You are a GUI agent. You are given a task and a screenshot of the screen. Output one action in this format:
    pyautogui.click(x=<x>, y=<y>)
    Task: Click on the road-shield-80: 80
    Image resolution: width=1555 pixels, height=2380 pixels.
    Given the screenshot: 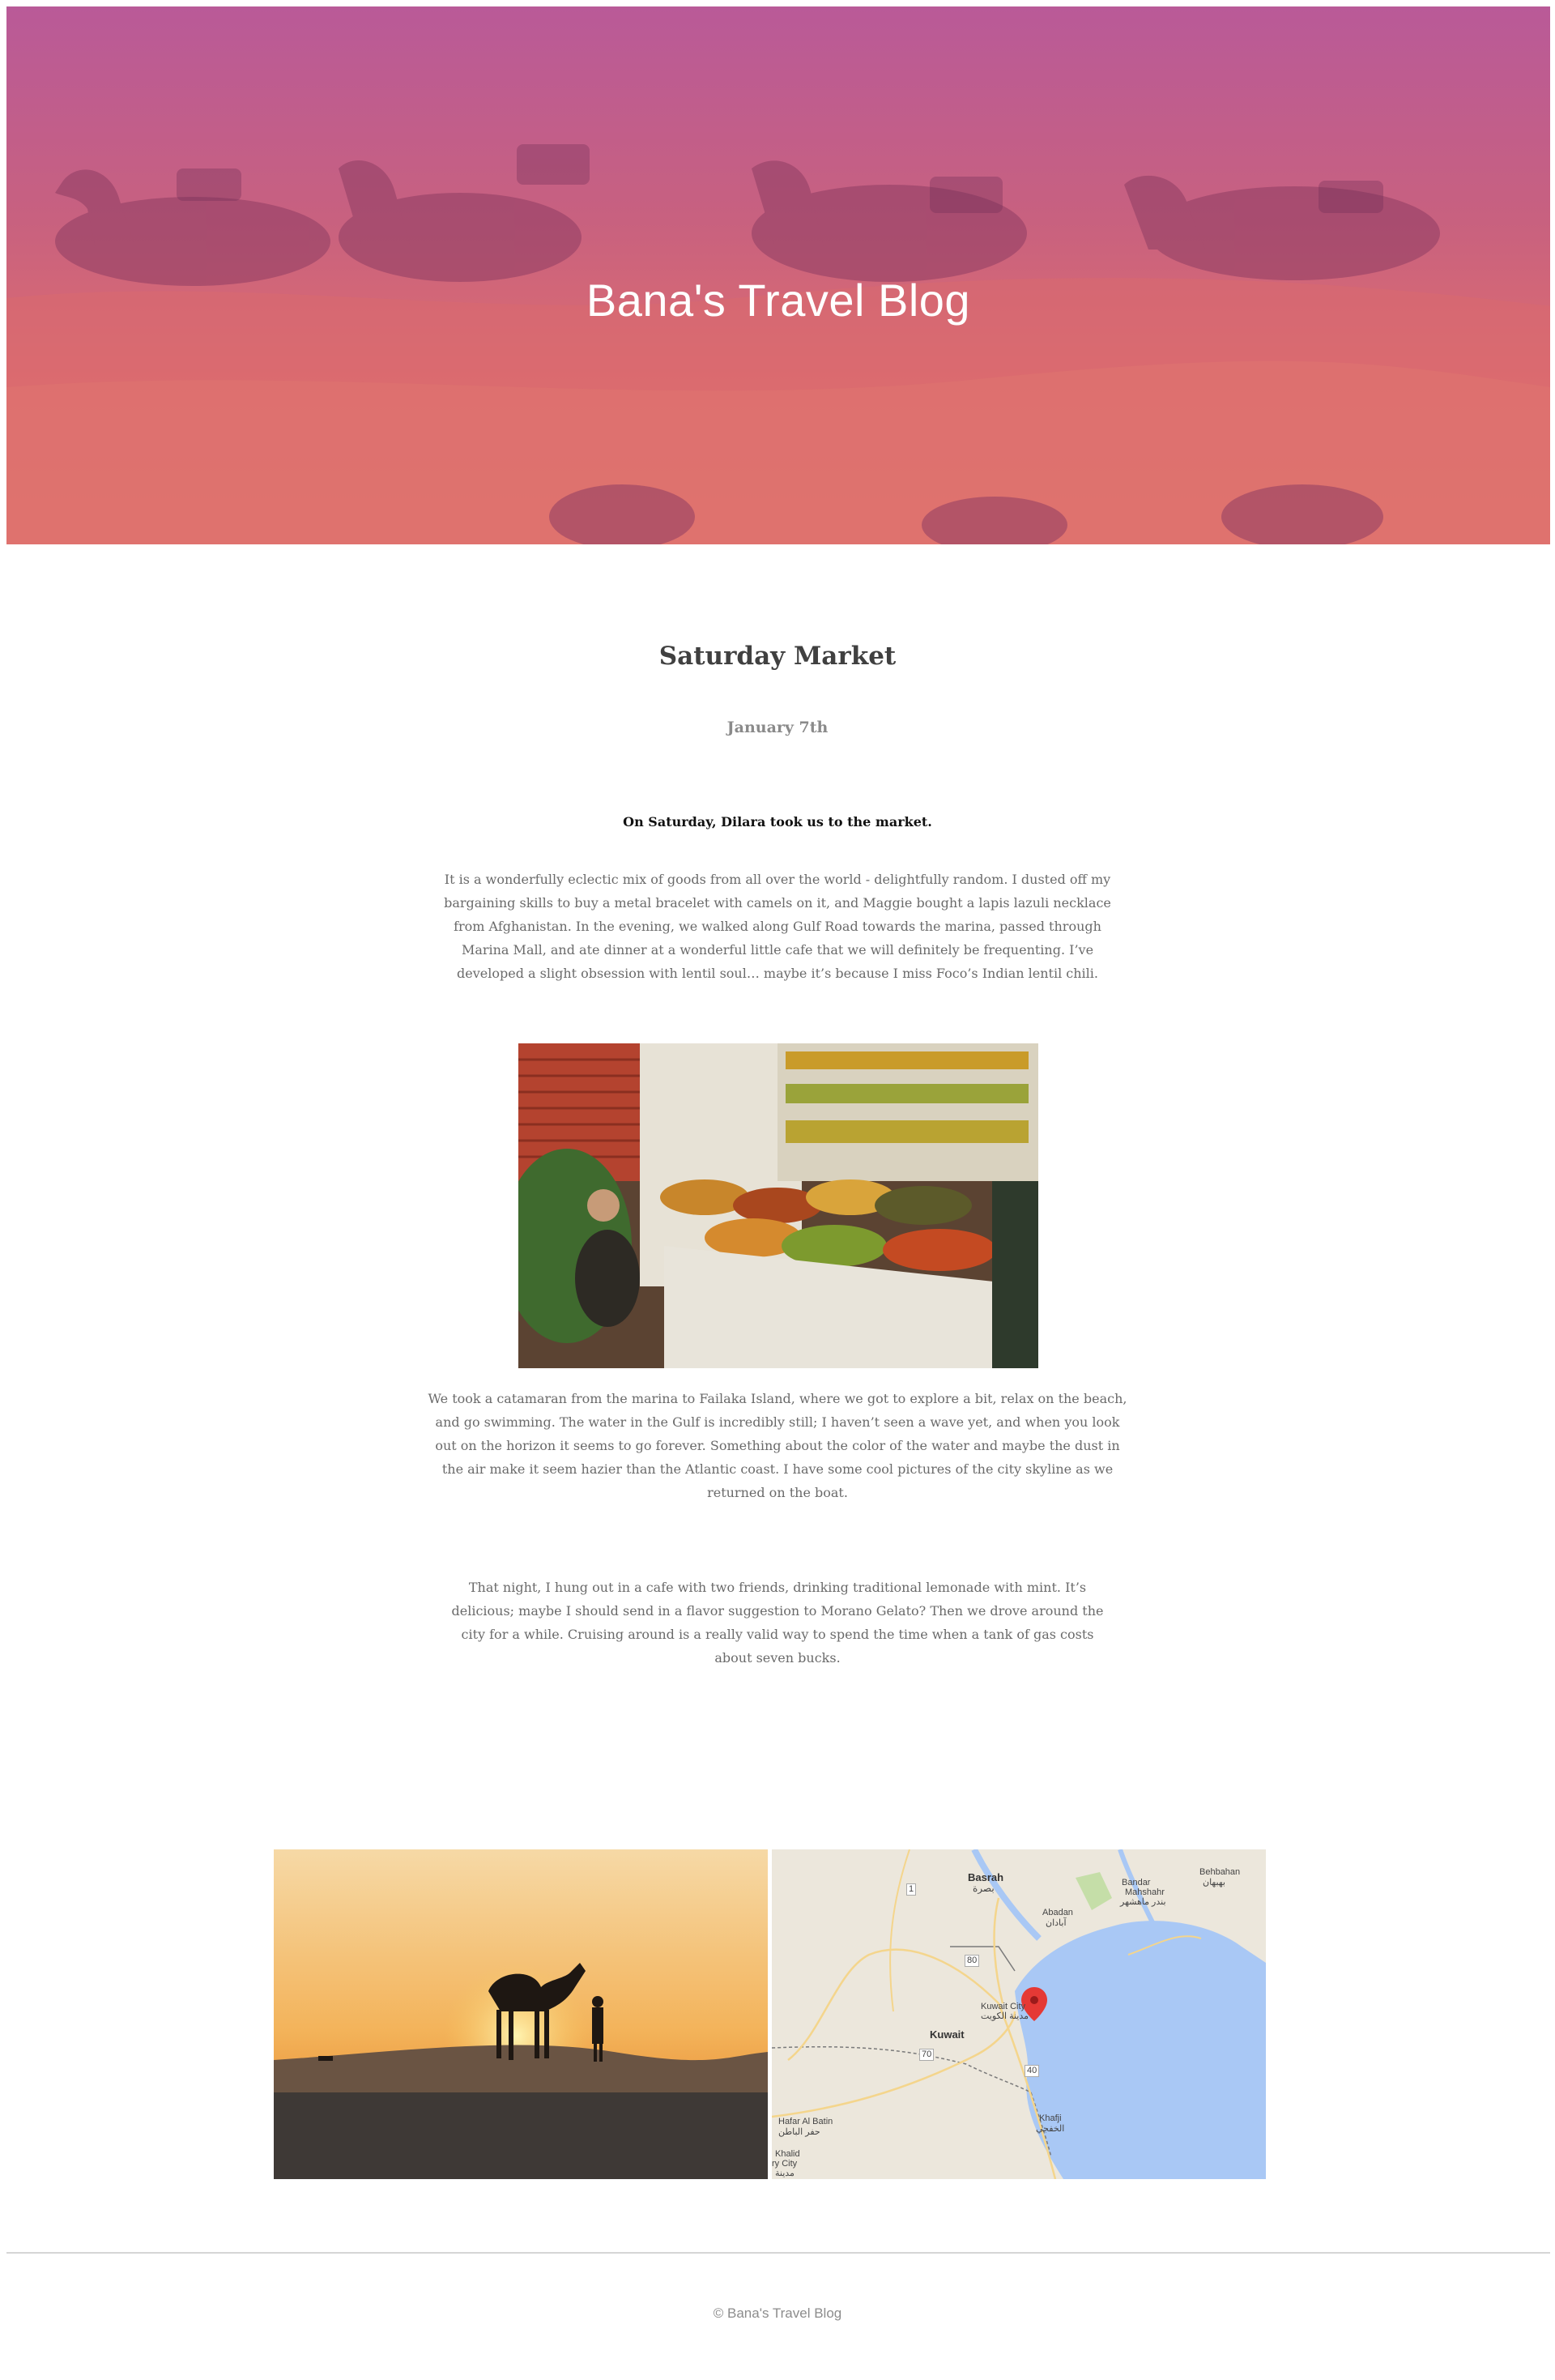 What is the action you would take?
    pyautogui.click(x=973, y=1961)
    